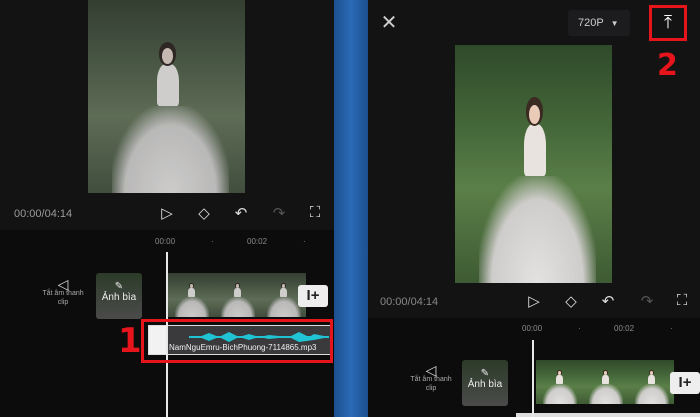  What do you see at coordinates (667, 65) in the screenshot?
I see `step-number: 2` at bounding box center [667, 65].